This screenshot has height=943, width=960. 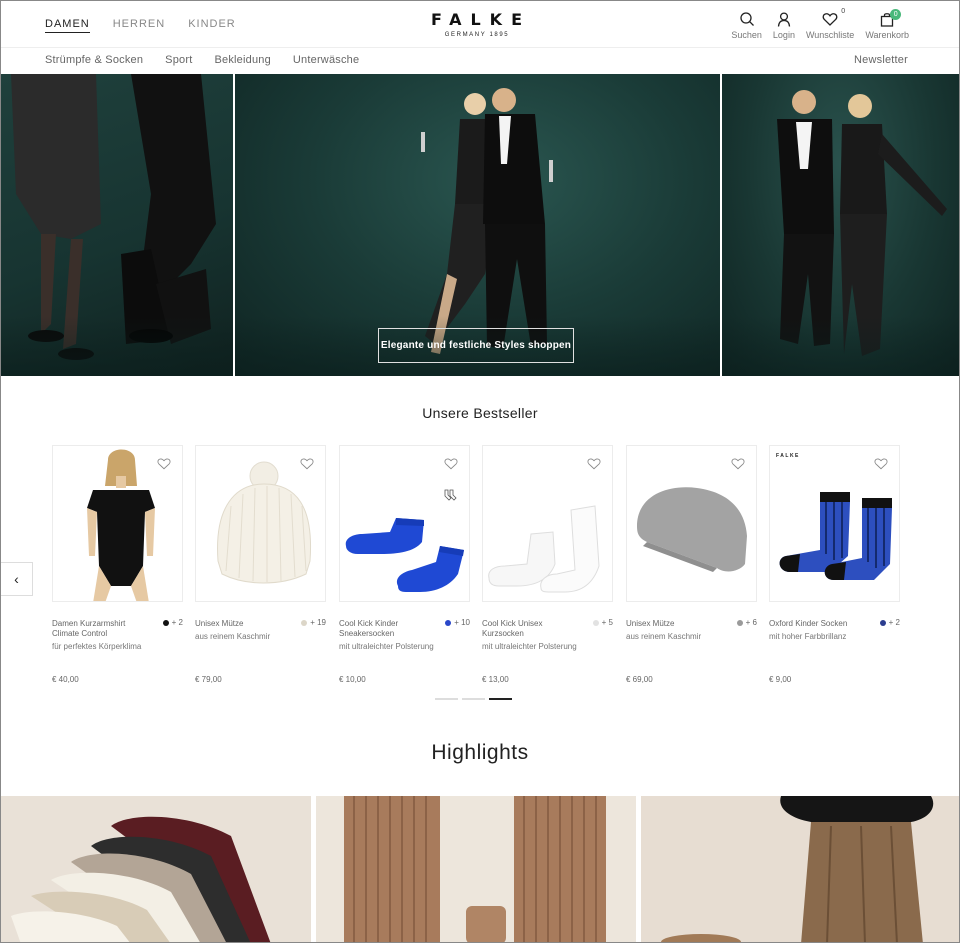 I want to click on product-name: Cool Kick Unisex Kurzsocken, so click(x=532, y=629).